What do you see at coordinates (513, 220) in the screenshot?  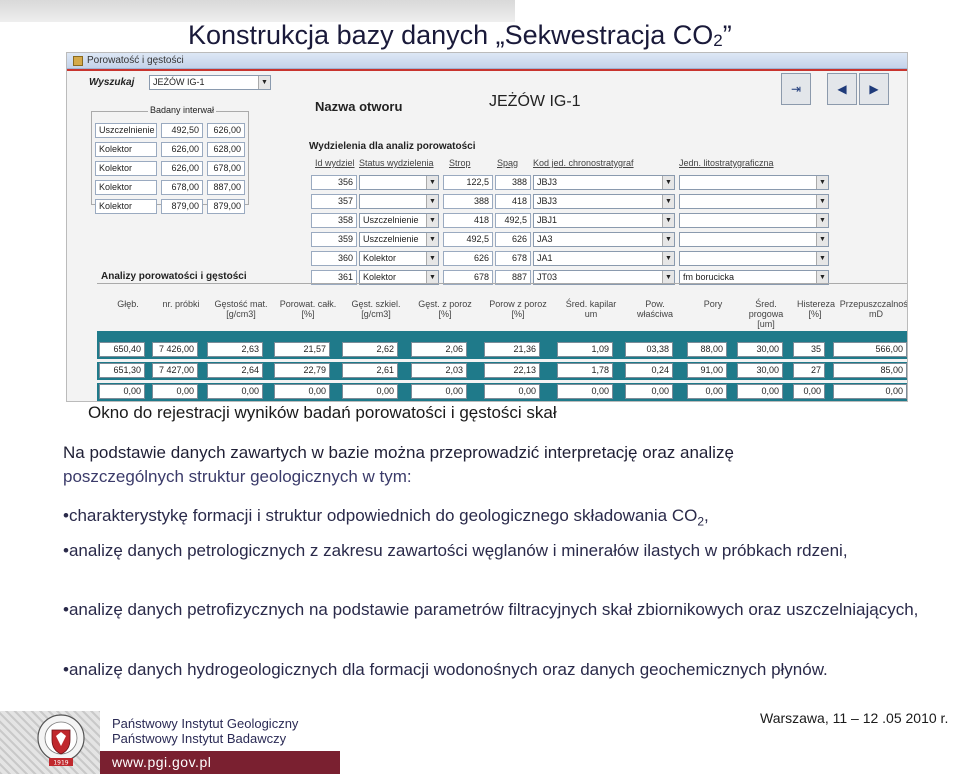 I see `section-bottom: 492,5` at bounding box center [513, 220].